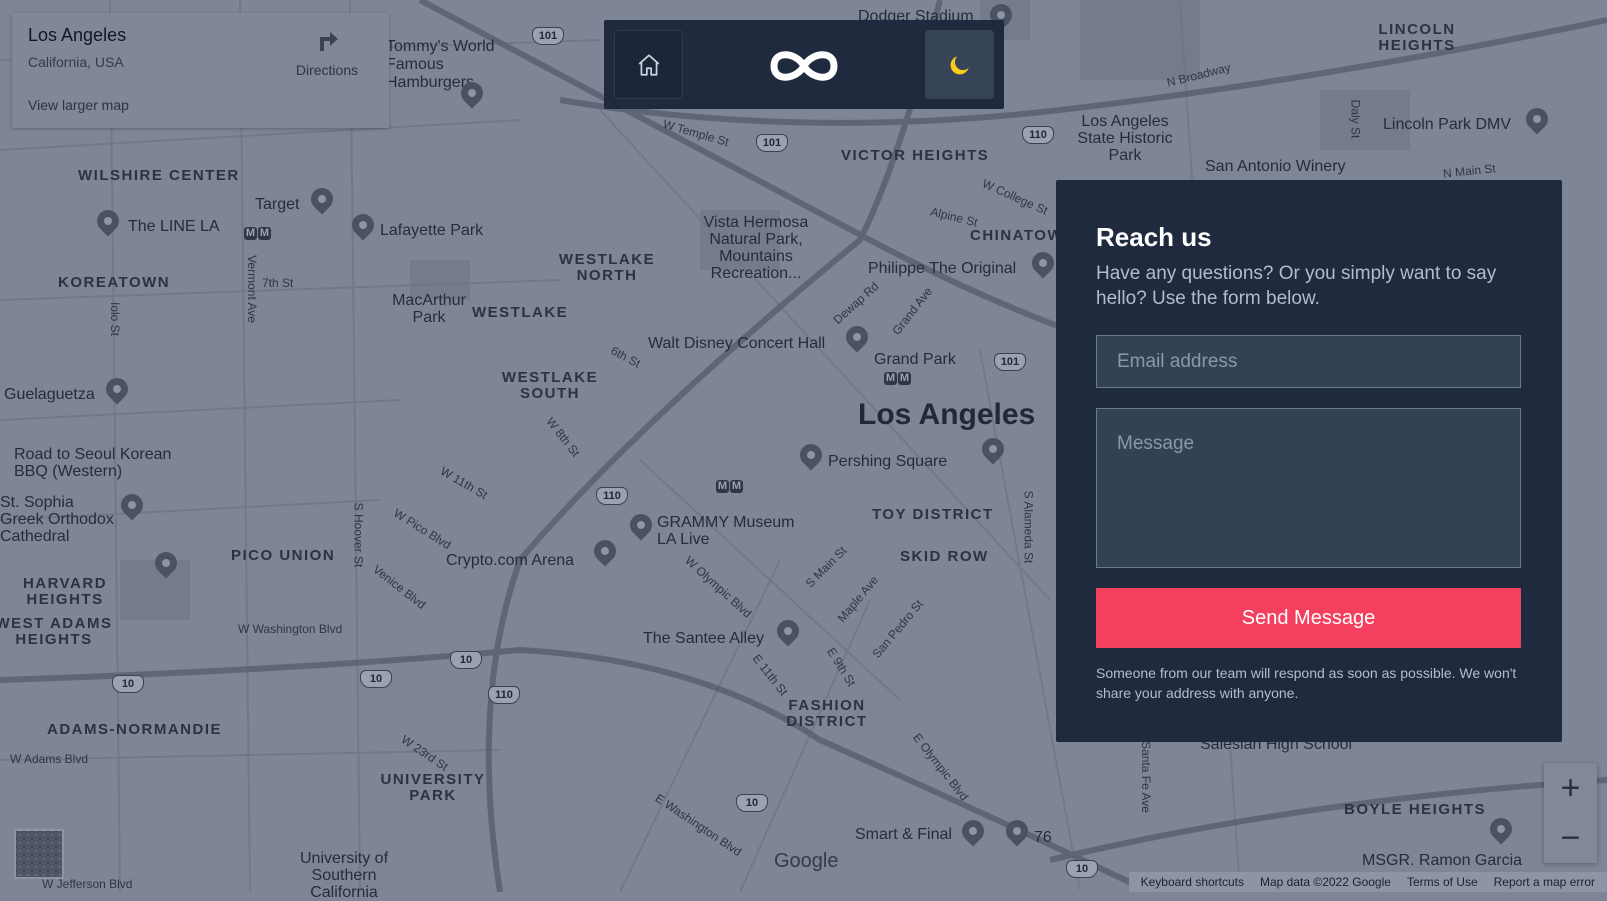 The width and height of the screenshot is (1607, 901). What do you see at coordinates (76, 62) in the screenshot?
I see `place-subtitle: California, USA` at bounding box center [76, 62].